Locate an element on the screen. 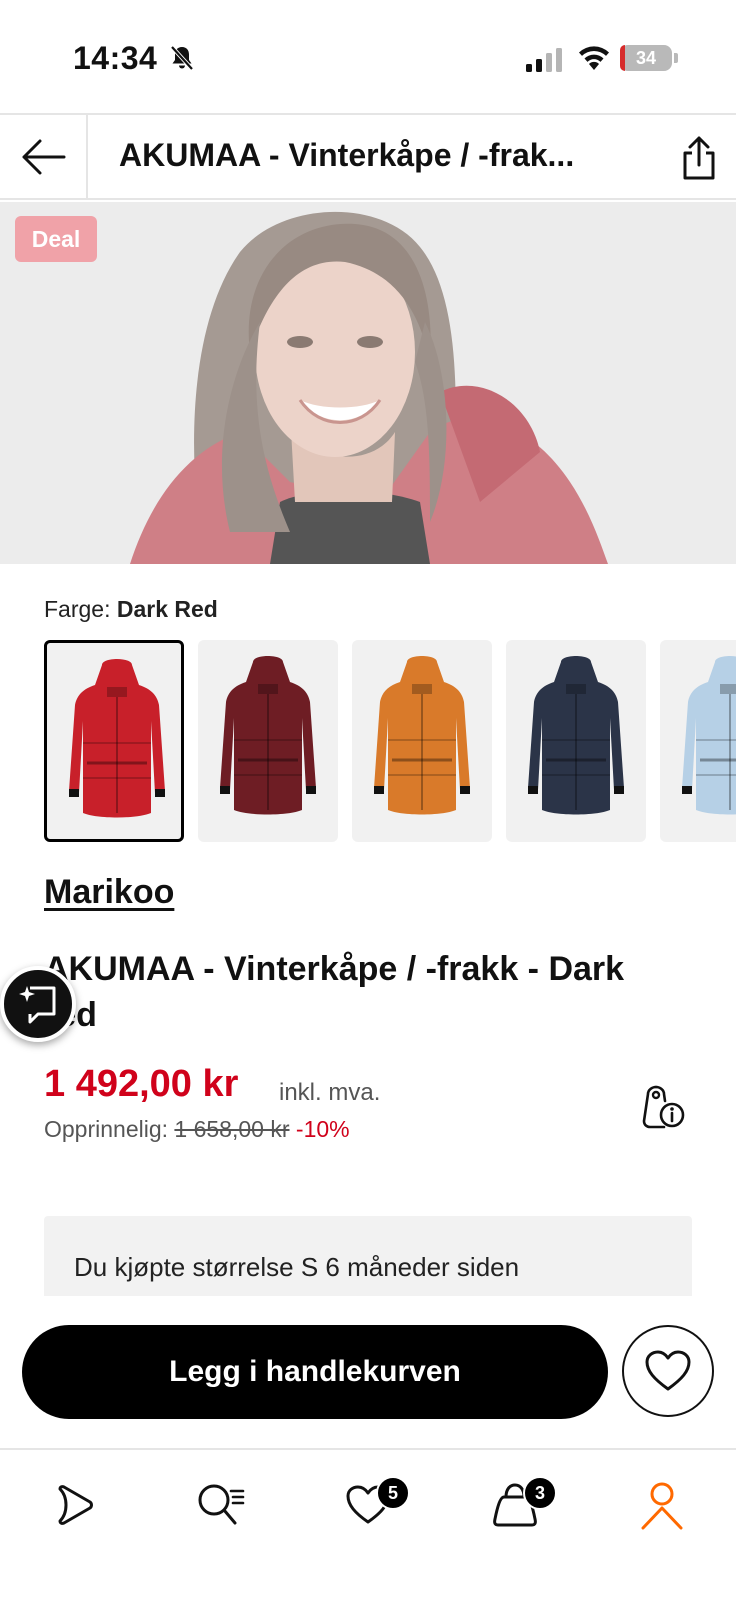 The image size is (736, 1600). status-bar: 14:34 34 is located at coordinates (368, 56).